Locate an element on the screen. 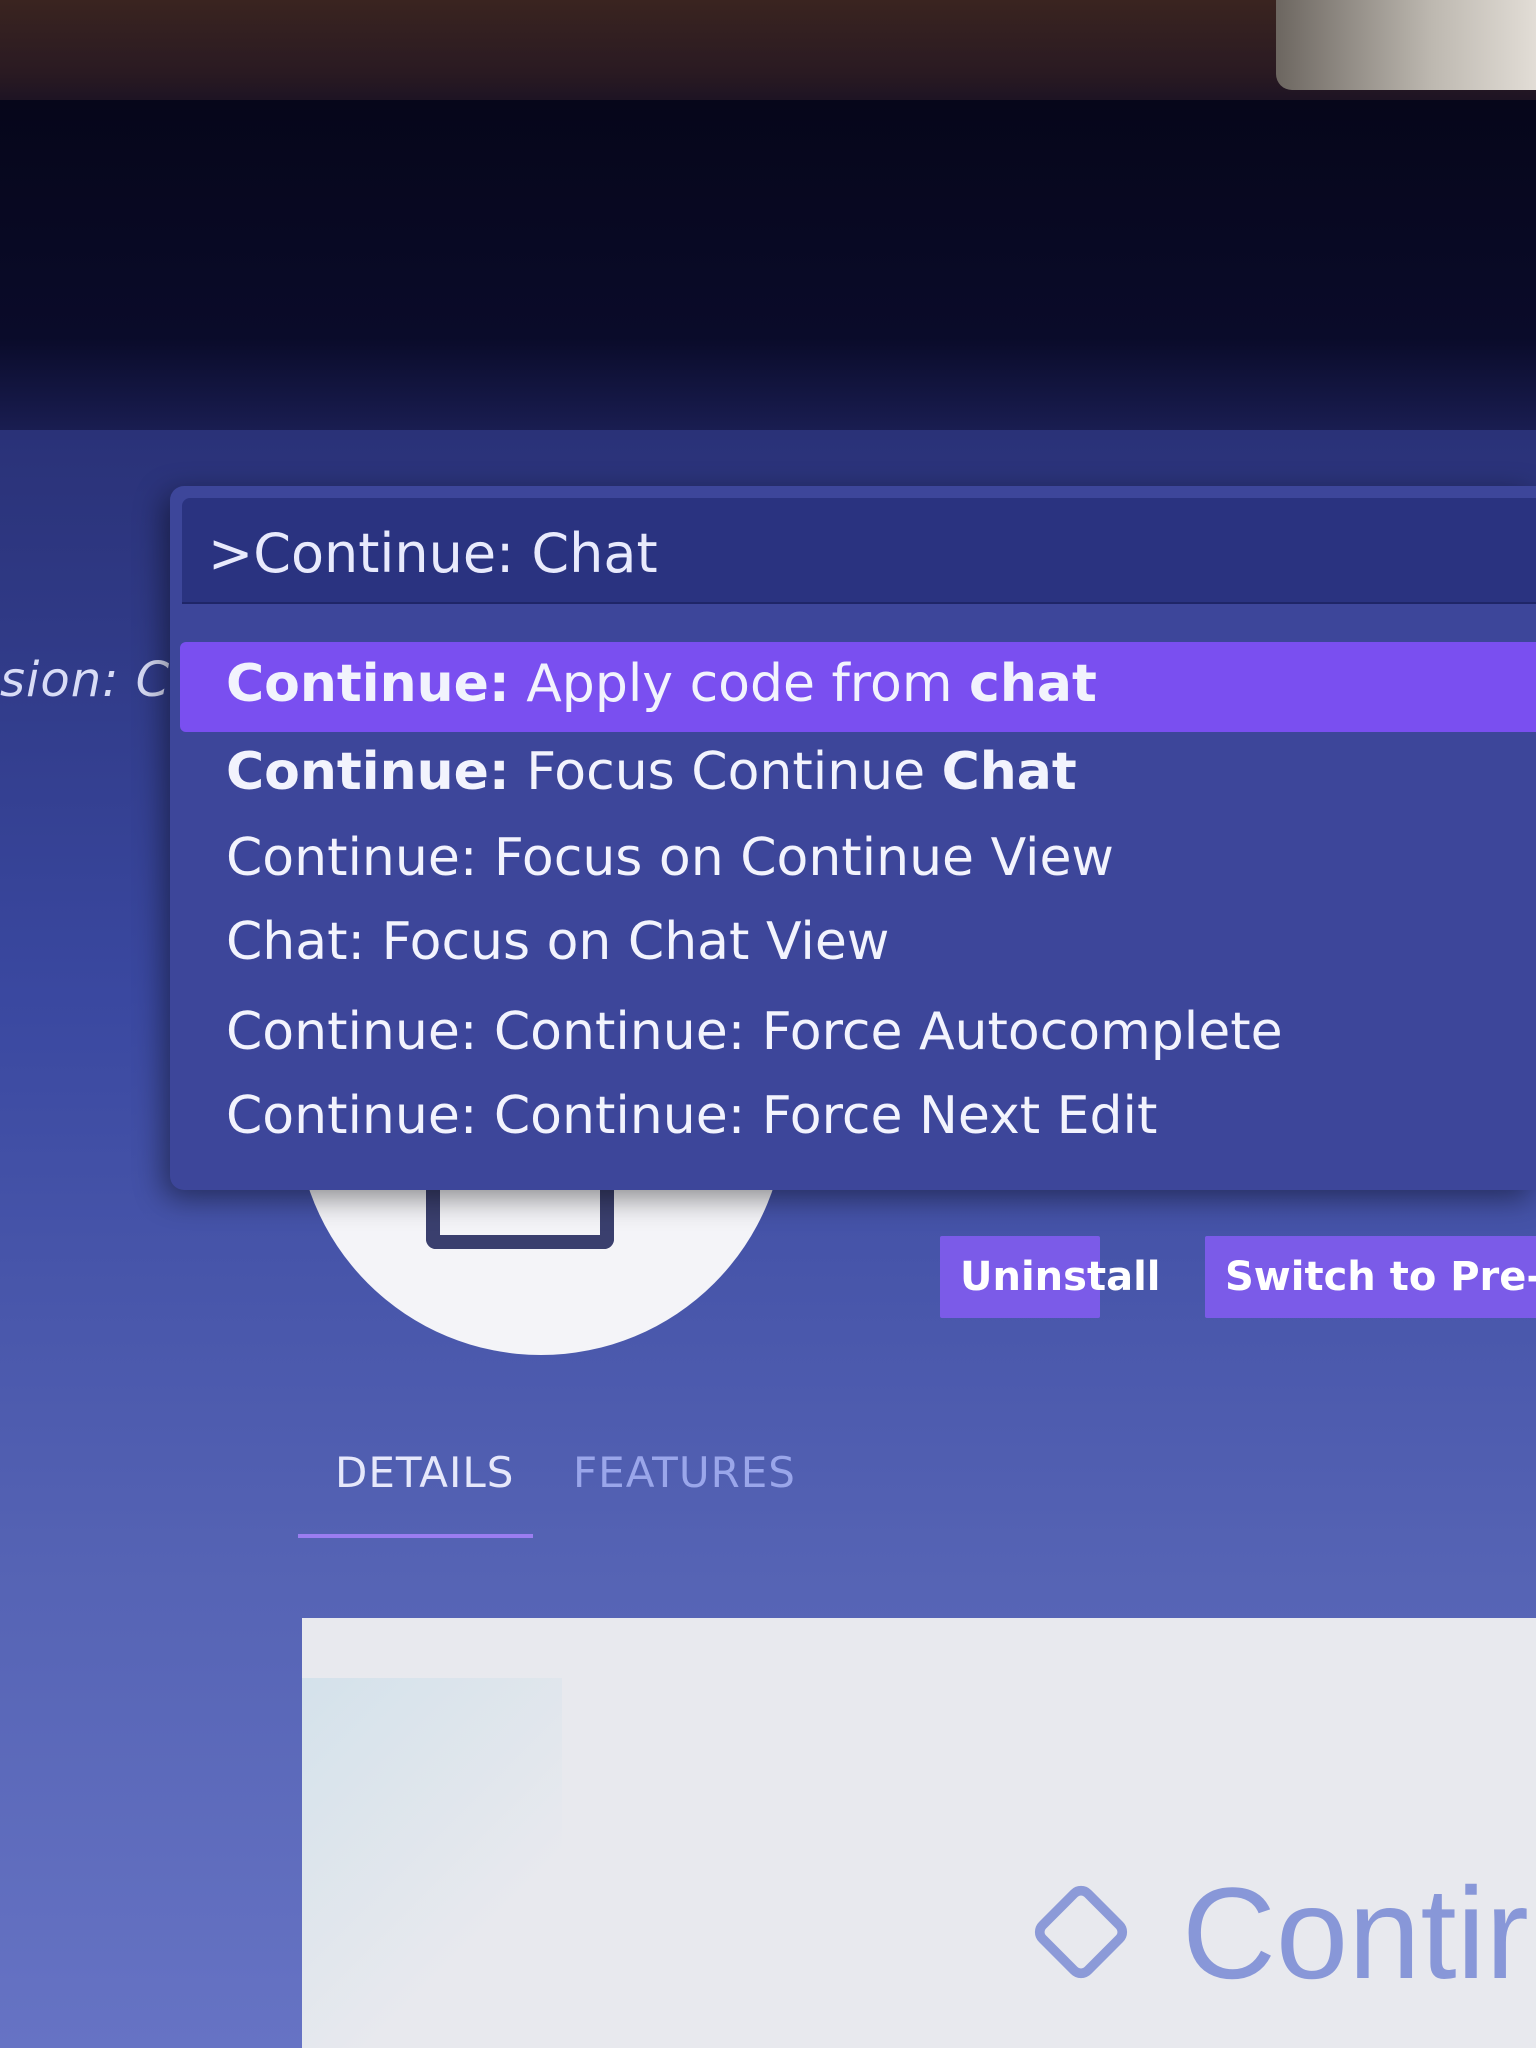  command-query: >Continue: Chat is located at coordinates (433, 553).